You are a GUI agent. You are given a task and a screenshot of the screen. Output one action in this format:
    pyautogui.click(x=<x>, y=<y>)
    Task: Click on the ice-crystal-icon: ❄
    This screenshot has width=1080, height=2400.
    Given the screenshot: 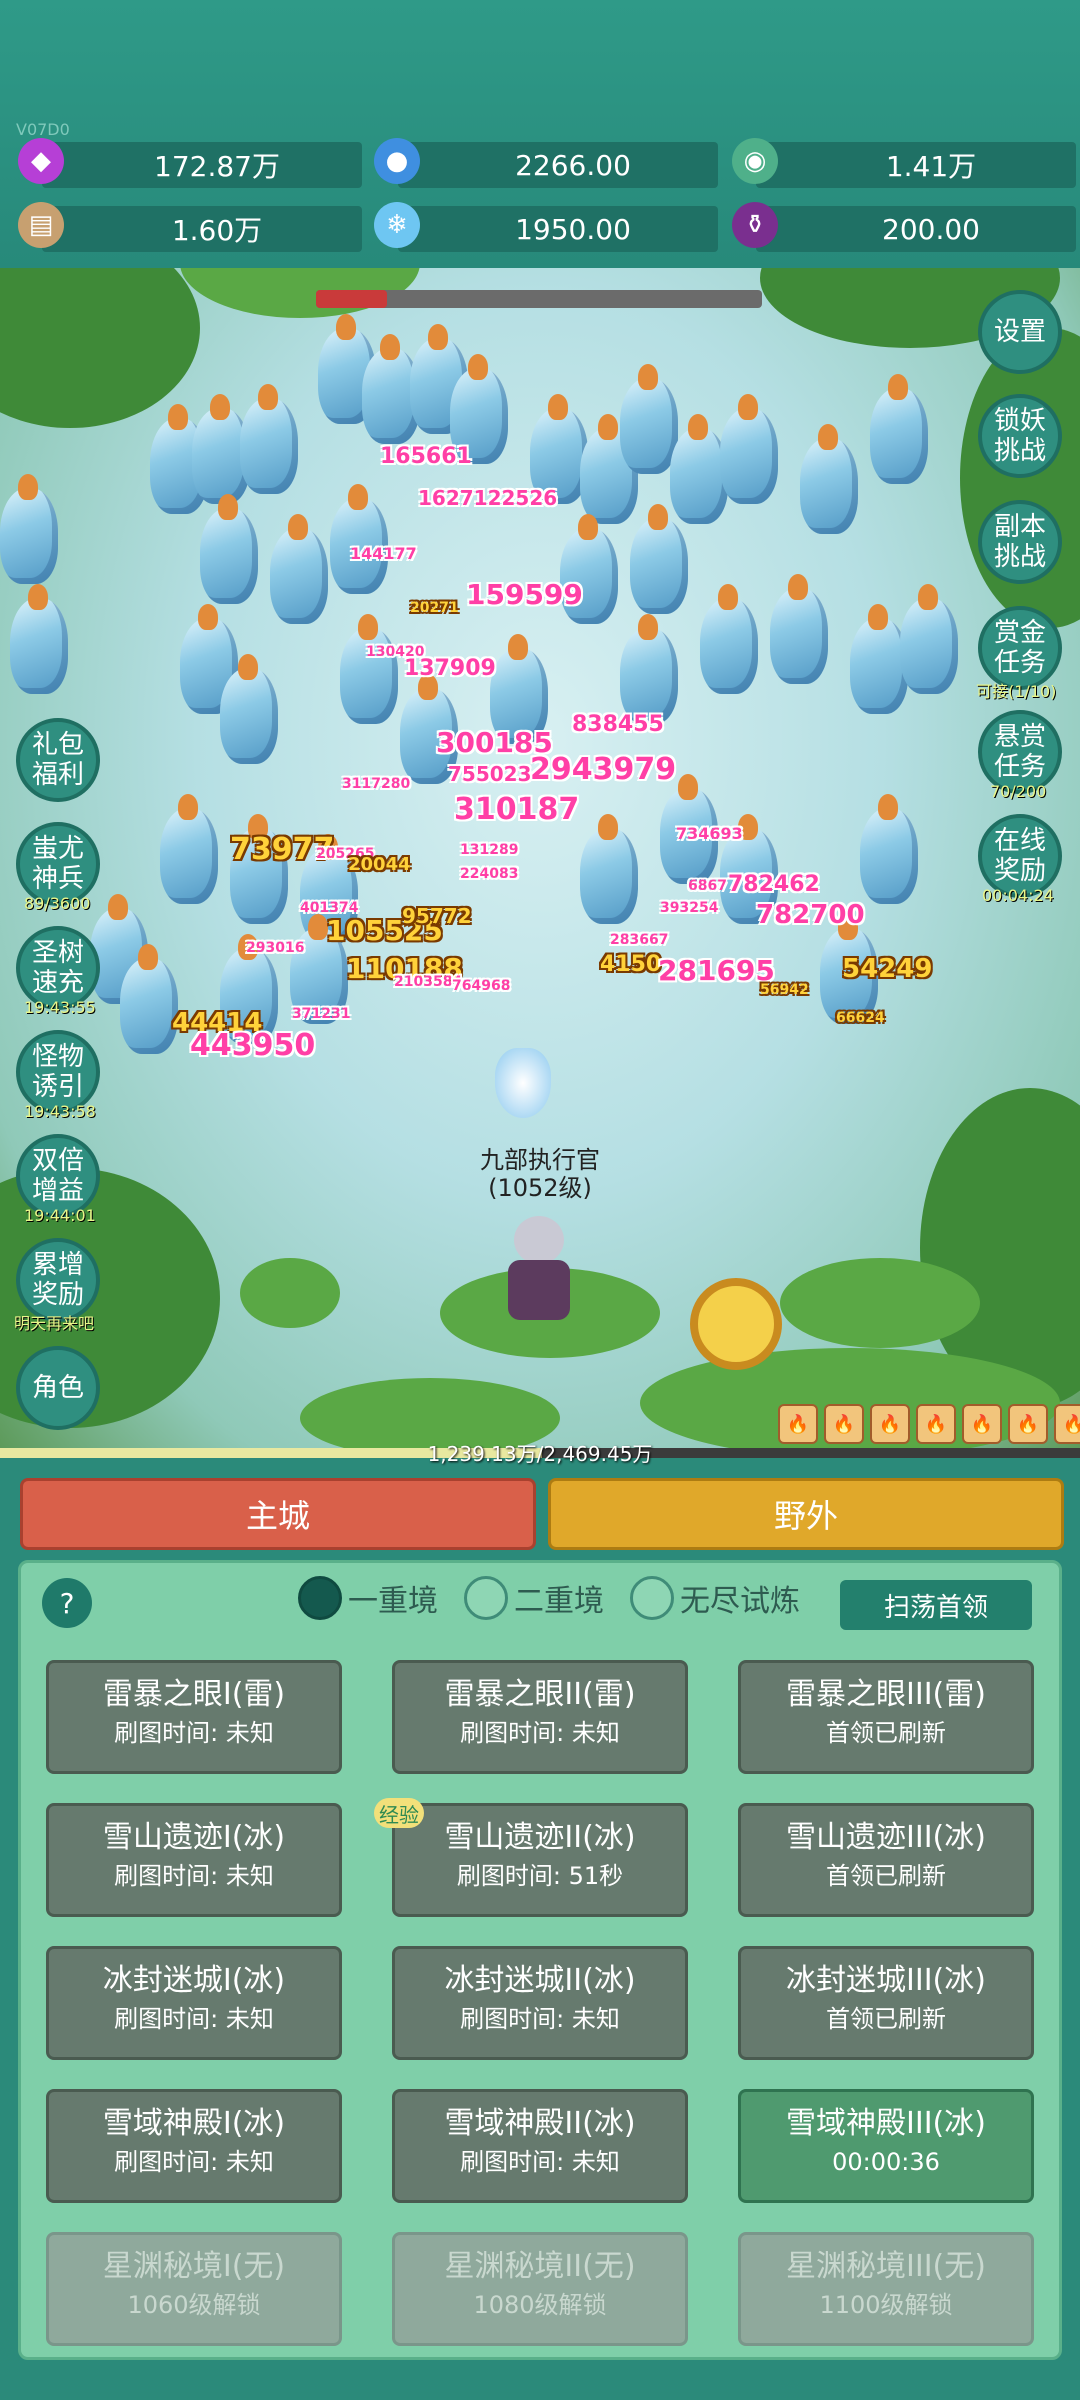 What is the action you would take?
    pyautogui.click(x=397, y=225)
    